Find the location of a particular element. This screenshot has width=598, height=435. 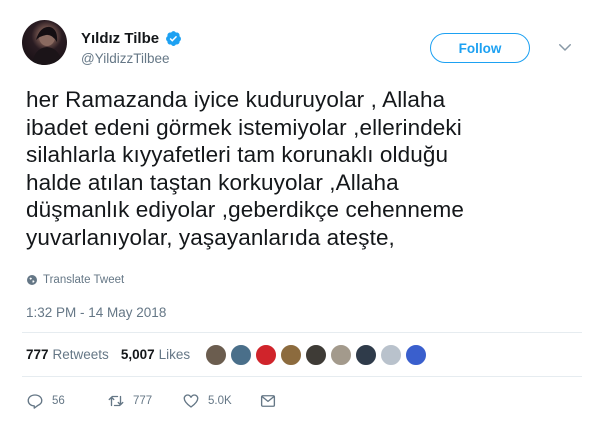

heart-icon is located at coordinates (191, 401).